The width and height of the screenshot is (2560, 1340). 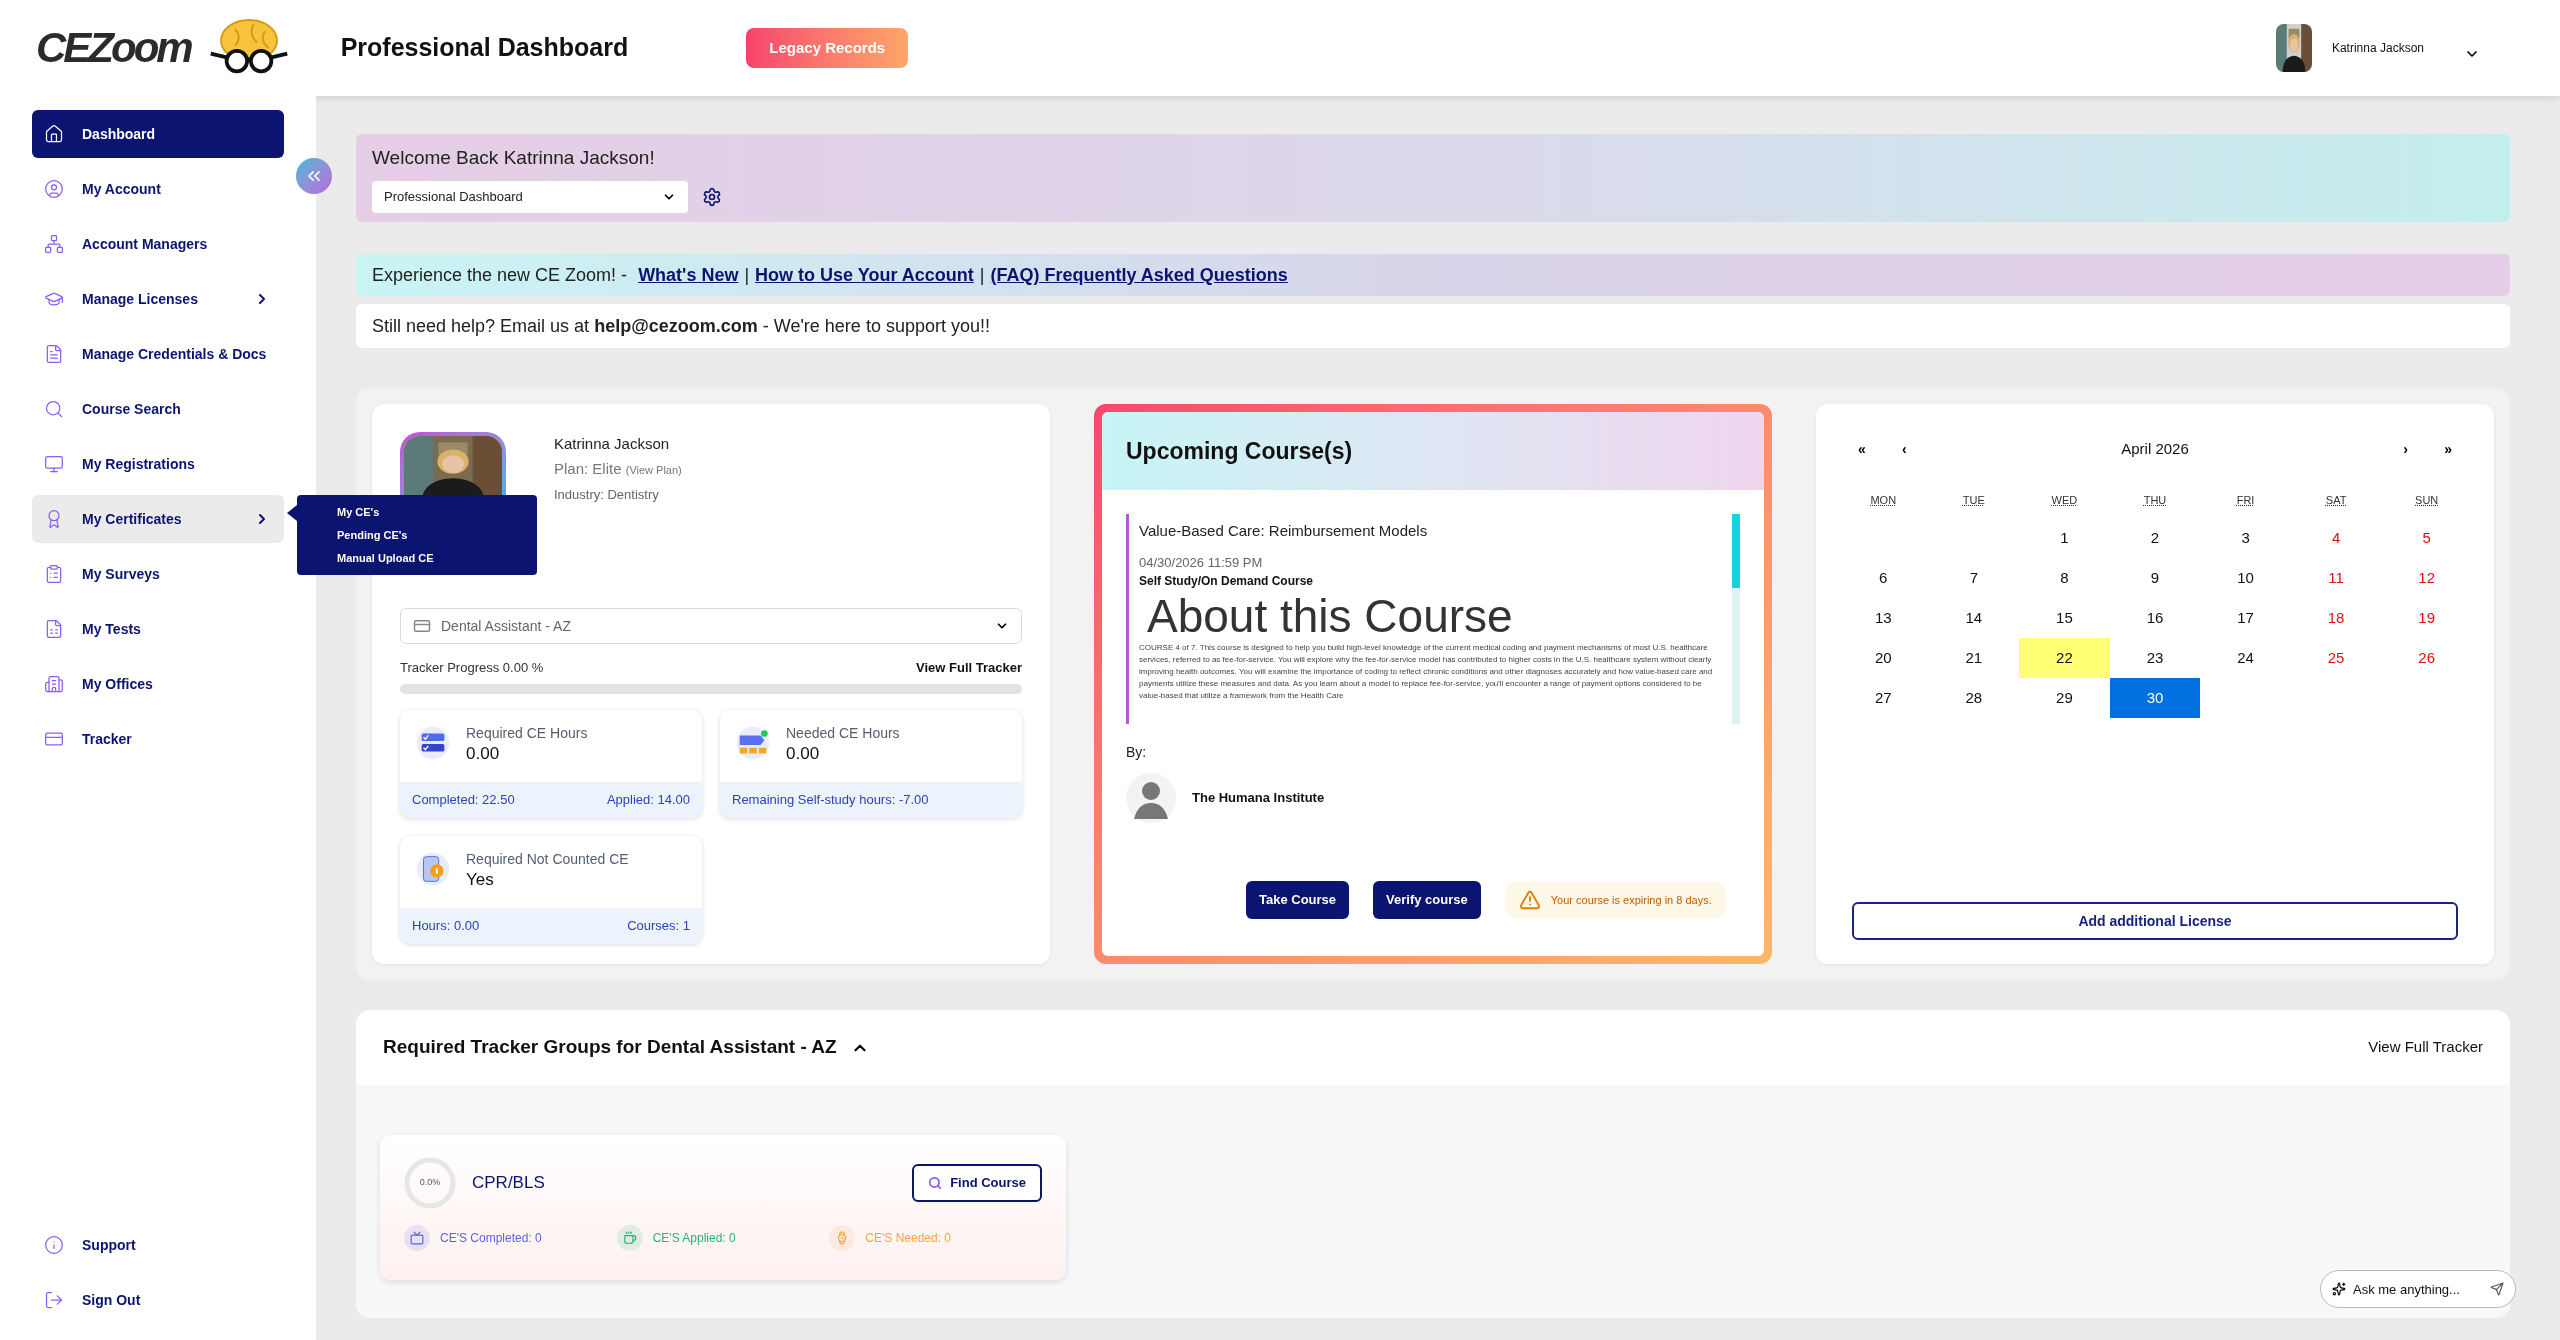 I want to click on collapse-sidebar-button, so click(x=314, y=176).